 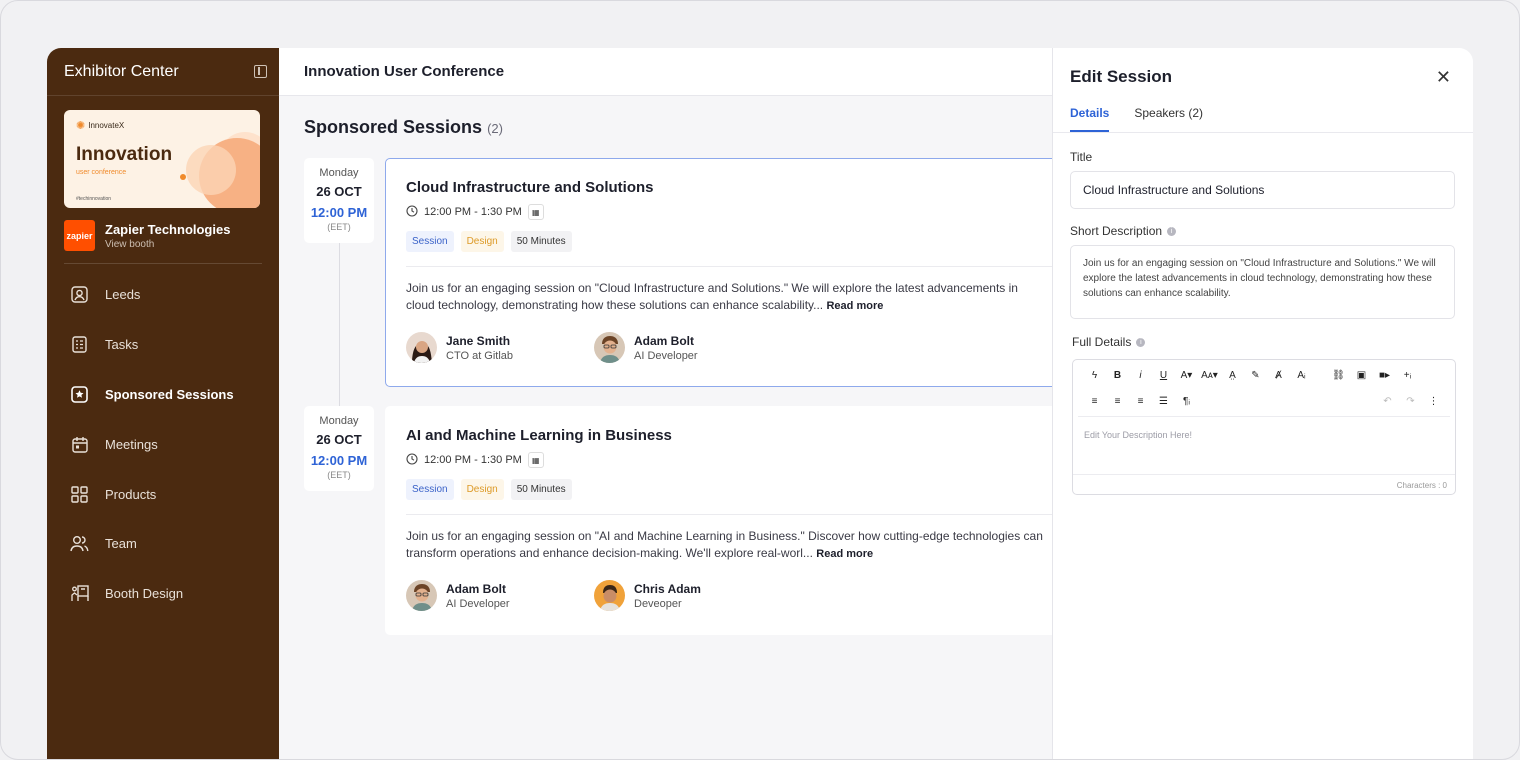 I want to click on paragraph-icon: ¶ᵢ, so click(x=1186, y=401).